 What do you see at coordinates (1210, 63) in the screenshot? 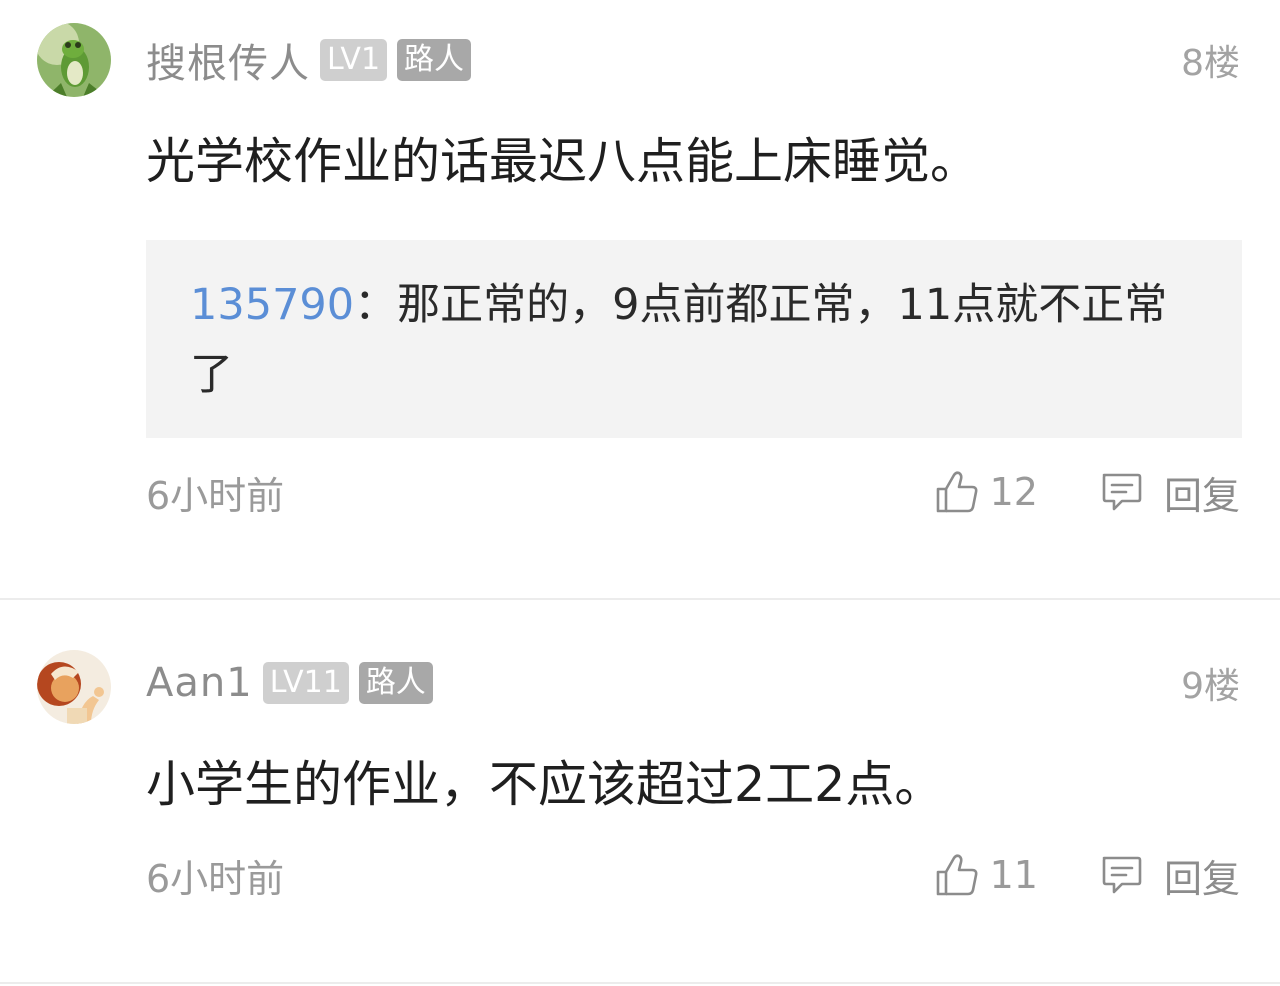
I see `floor-number: 8楼` at bounding box center [1210, 63].